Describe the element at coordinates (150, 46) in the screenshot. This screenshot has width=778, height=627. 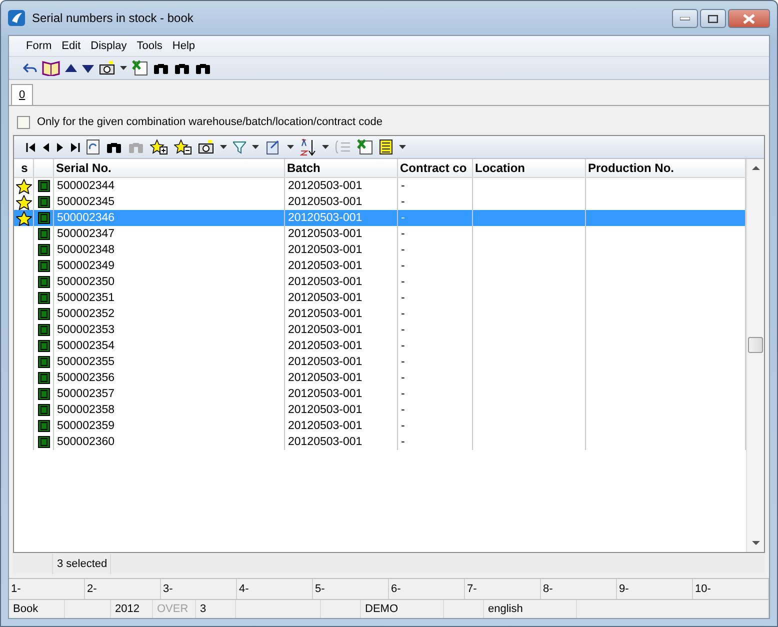
I see `menu-item: Tools` at that location.